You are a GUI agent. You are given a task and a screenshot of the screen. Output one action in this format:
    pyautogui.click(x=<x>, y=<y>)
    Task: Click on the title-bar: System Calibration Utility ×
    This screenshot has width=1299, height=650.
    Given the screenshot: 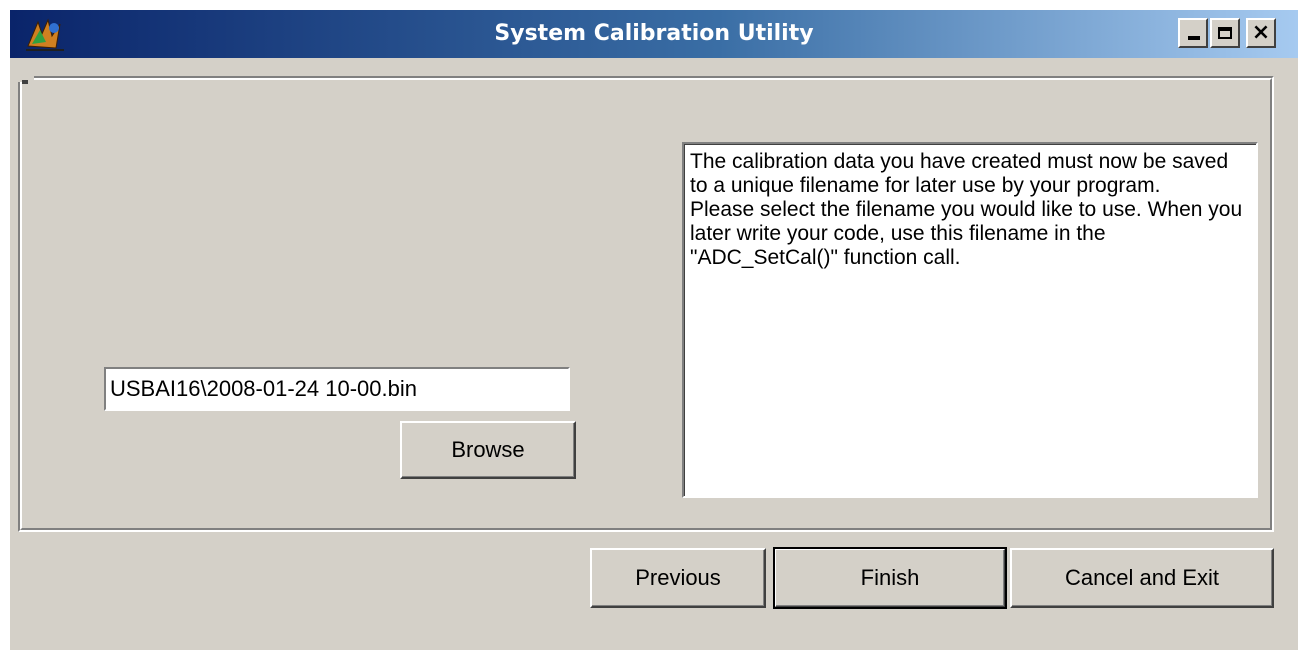 What is the action you would take?
    pyautogui.click(x=654, y=34)
    